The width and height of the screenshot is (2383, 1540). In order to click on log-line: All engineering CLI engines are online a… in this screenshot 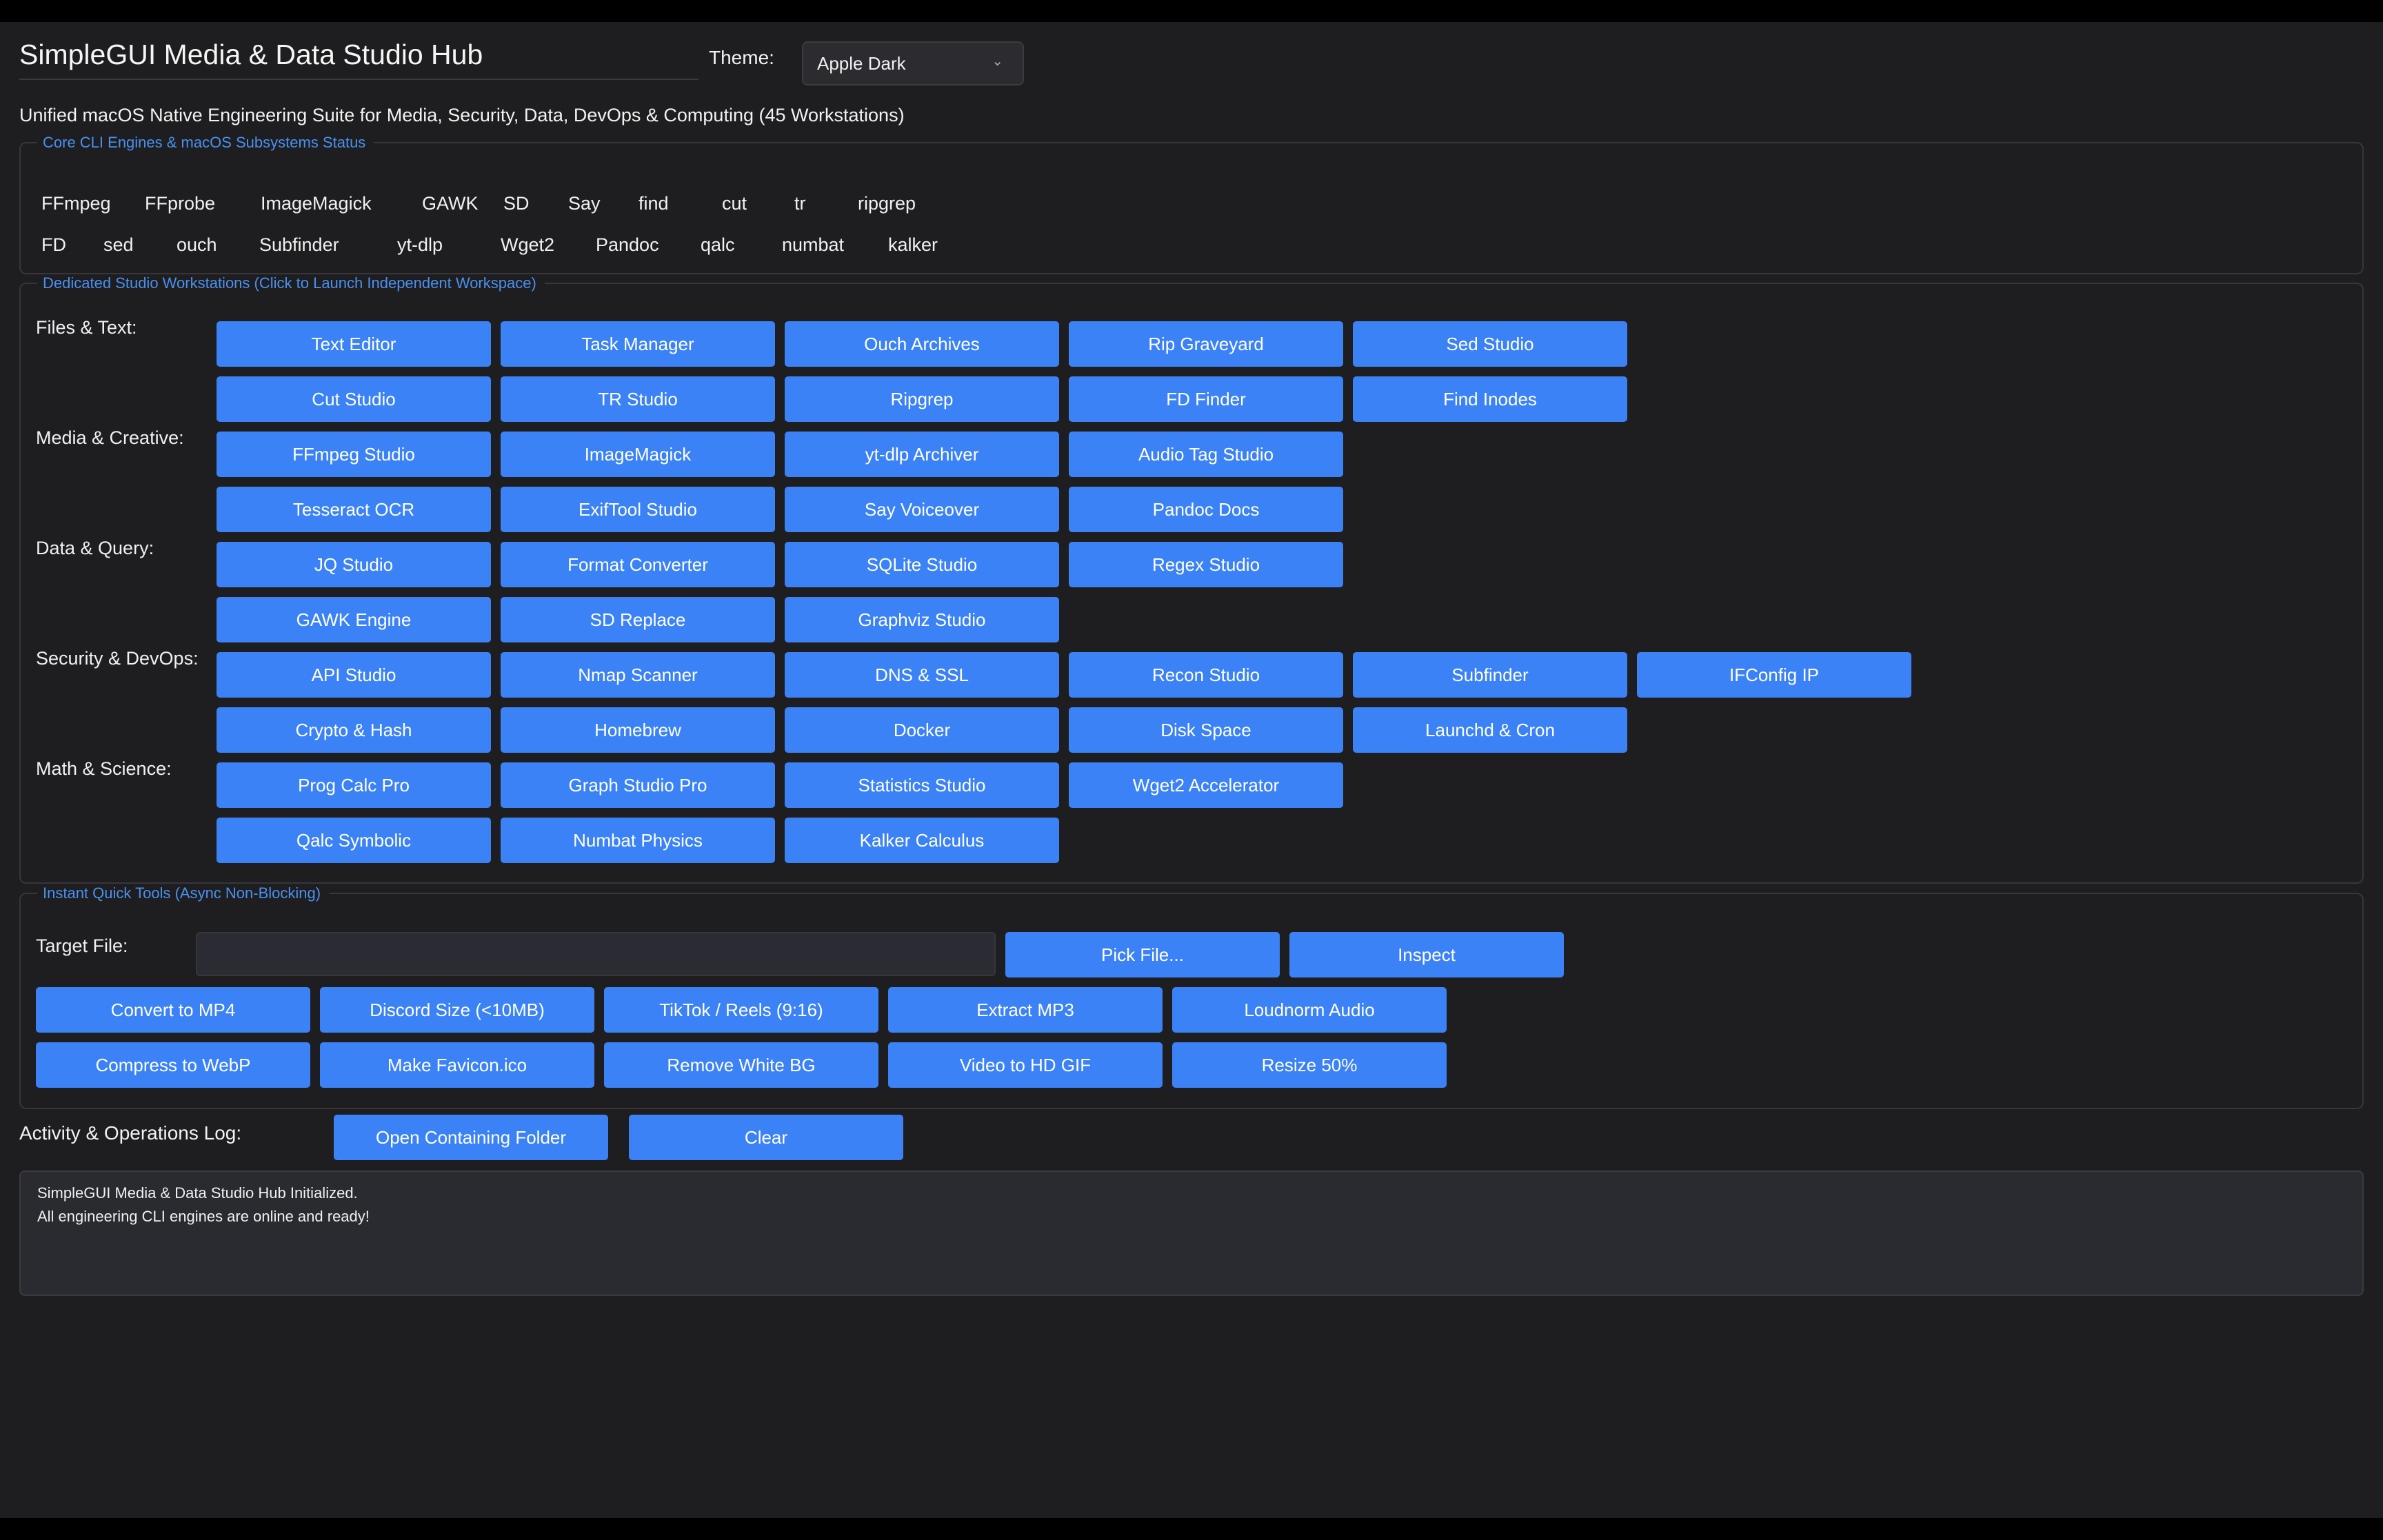, I will do `click(203, 1217)`.